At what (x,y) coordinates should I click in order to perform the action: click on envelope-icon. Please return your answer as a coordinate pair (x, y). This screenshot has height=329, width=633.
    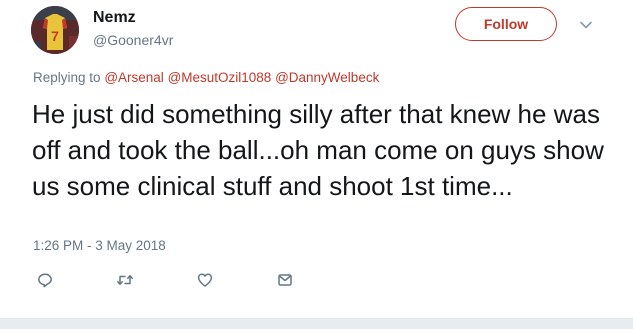
    Looking at the image, I should click on (285, 280).